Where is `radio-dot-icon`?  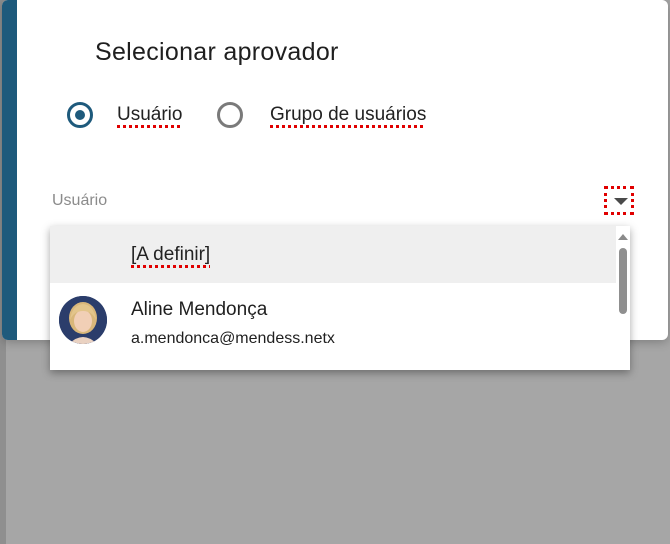
radio-dot-icon is located at coordinates (80, 115).